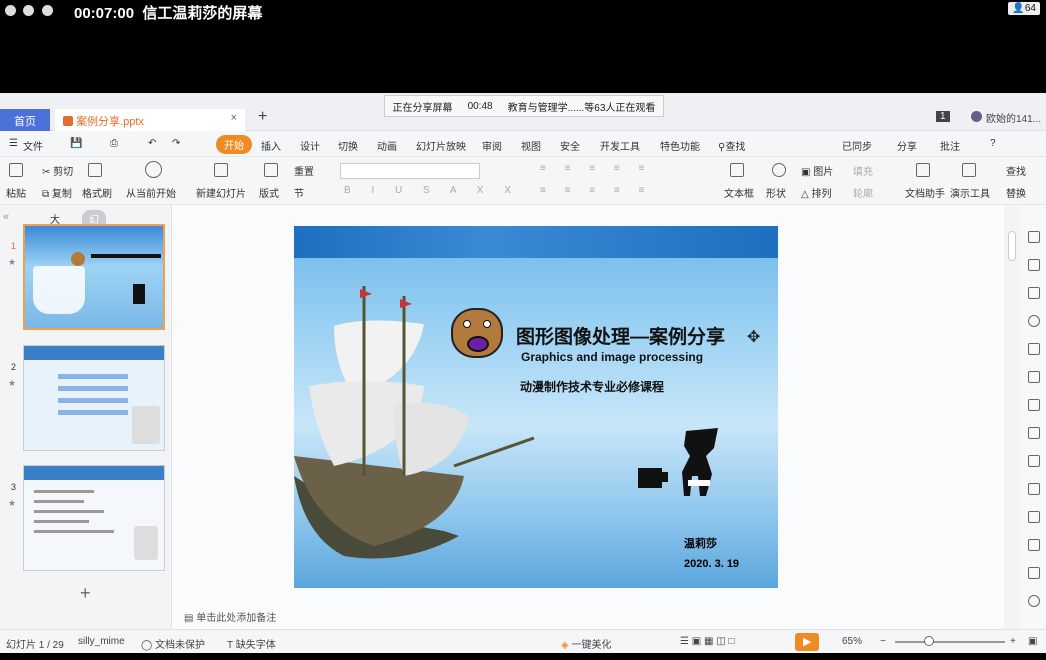 Image resolution: width=1046 pixels, height=660 pixels. Describe the element at coordinates (441, 145) in the screenshot. I see `menu-slideshow: 幻灯片放映` at that location.